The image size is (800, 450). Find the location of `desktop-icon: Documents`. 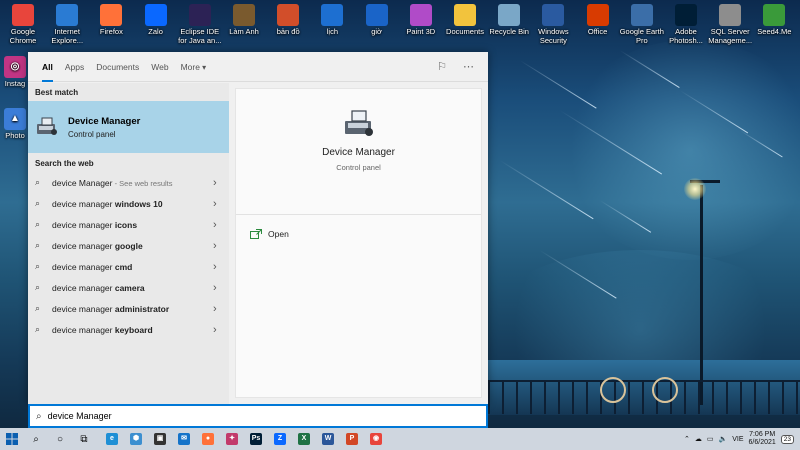

desktop-icon: Documents is located at coordinates (465, 18).